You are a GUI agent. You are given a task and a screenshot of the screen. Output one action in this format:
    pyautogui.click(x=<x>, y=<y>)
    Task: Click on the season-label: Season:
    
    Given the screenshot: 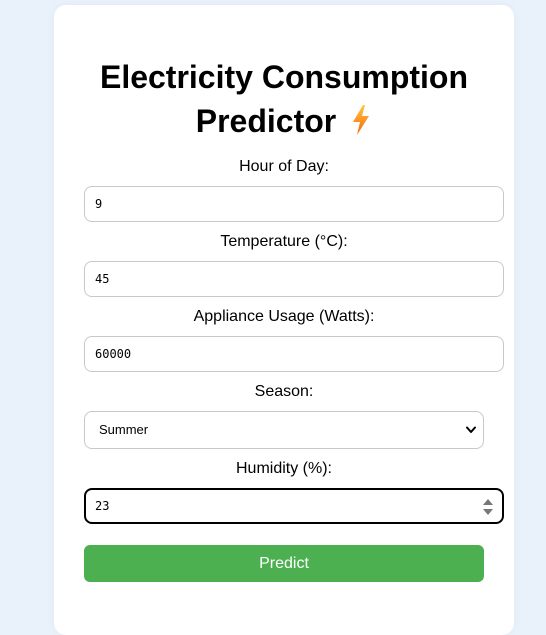 What is the action you would take?
    pyautogui.click(x=284, y=391)
    